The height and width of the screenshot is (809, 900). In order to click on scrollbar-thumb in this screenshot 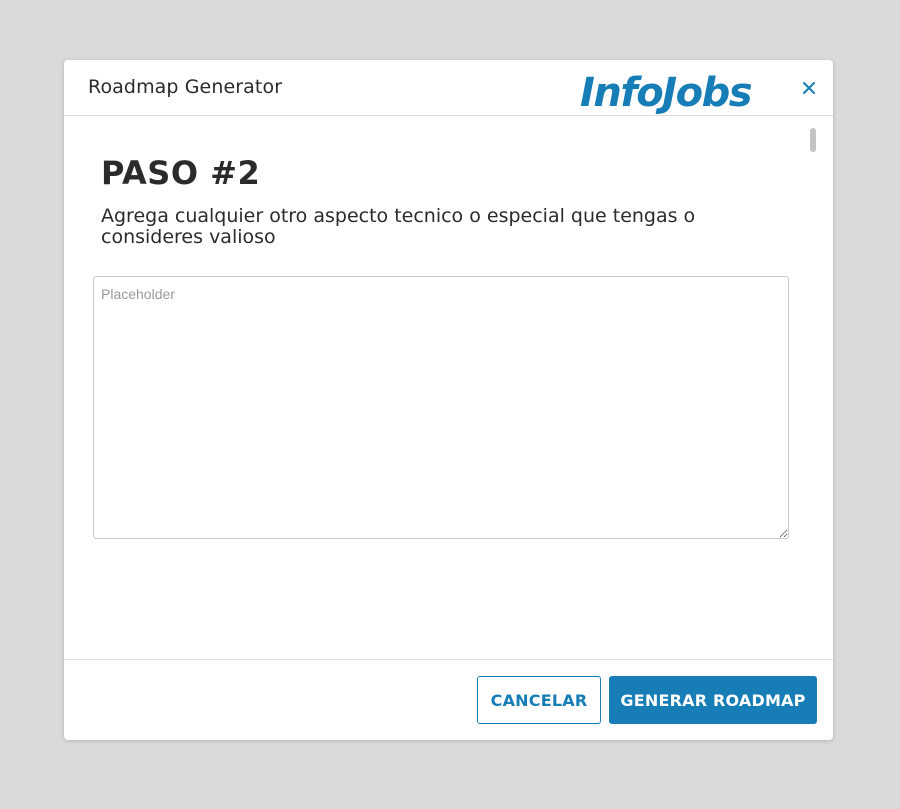, I will do `click(813, 140)`.